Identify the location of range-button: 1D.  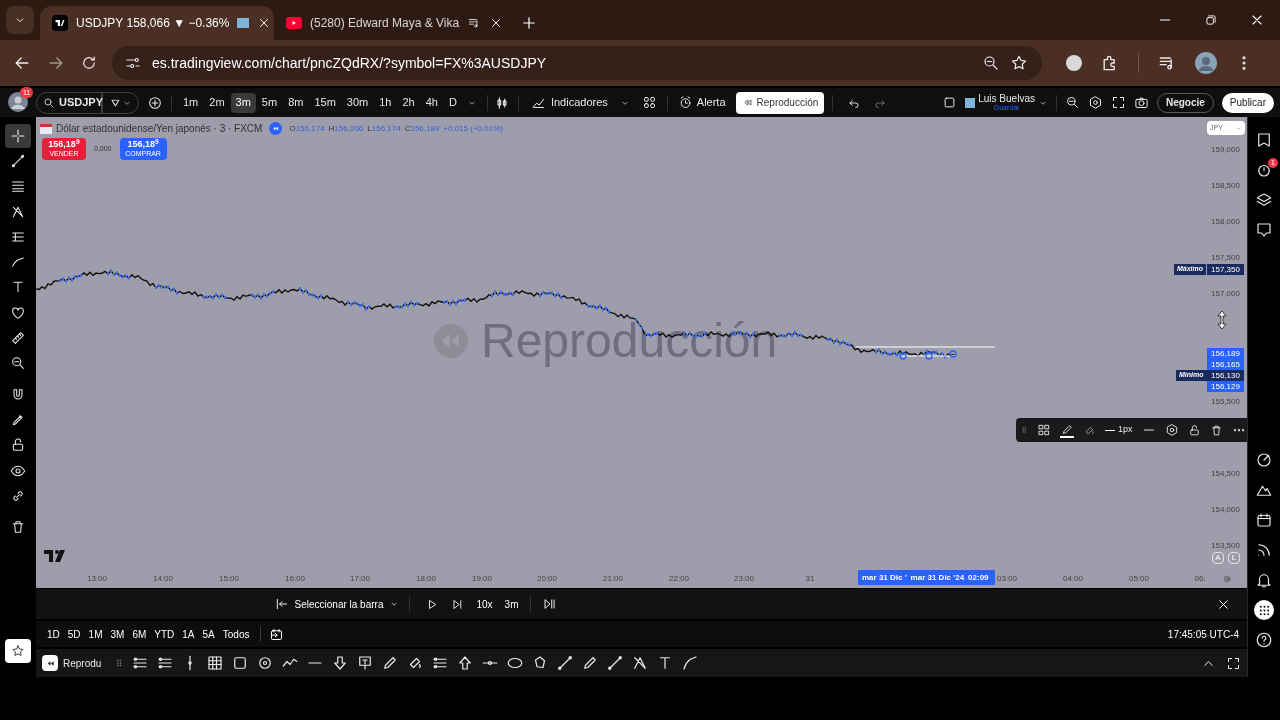
(53, 634).